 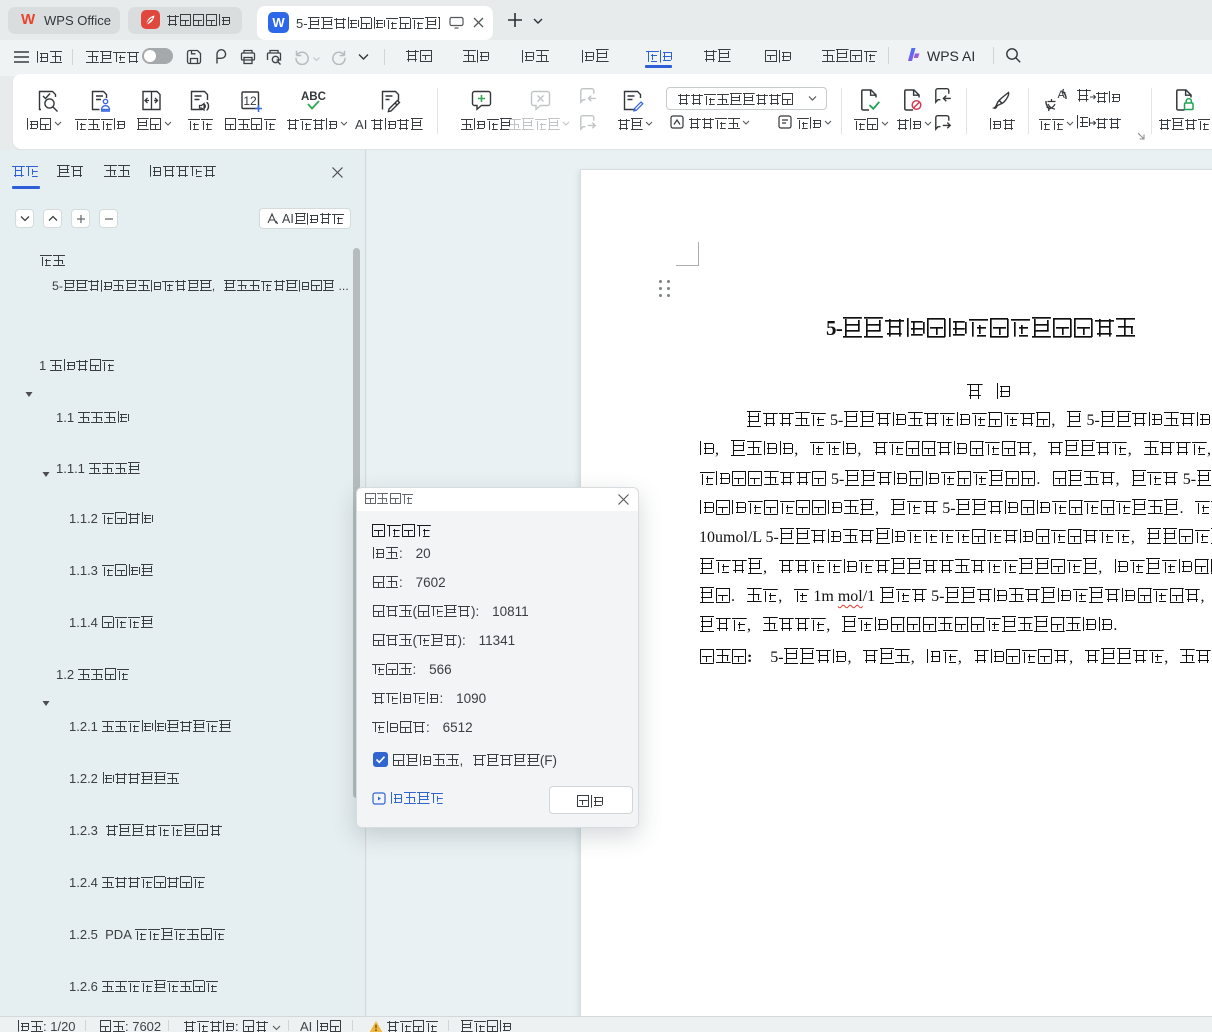 What do you see at coordinates (250, 101) in the screenshot?
I see `svg-text: 12` at bounding box center [250, 101].